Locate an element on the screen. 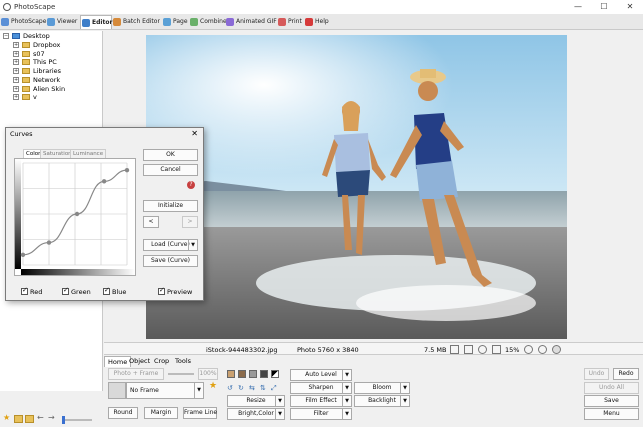  backlight-button: Backlight ▼ is located at coordinates (382, 401).